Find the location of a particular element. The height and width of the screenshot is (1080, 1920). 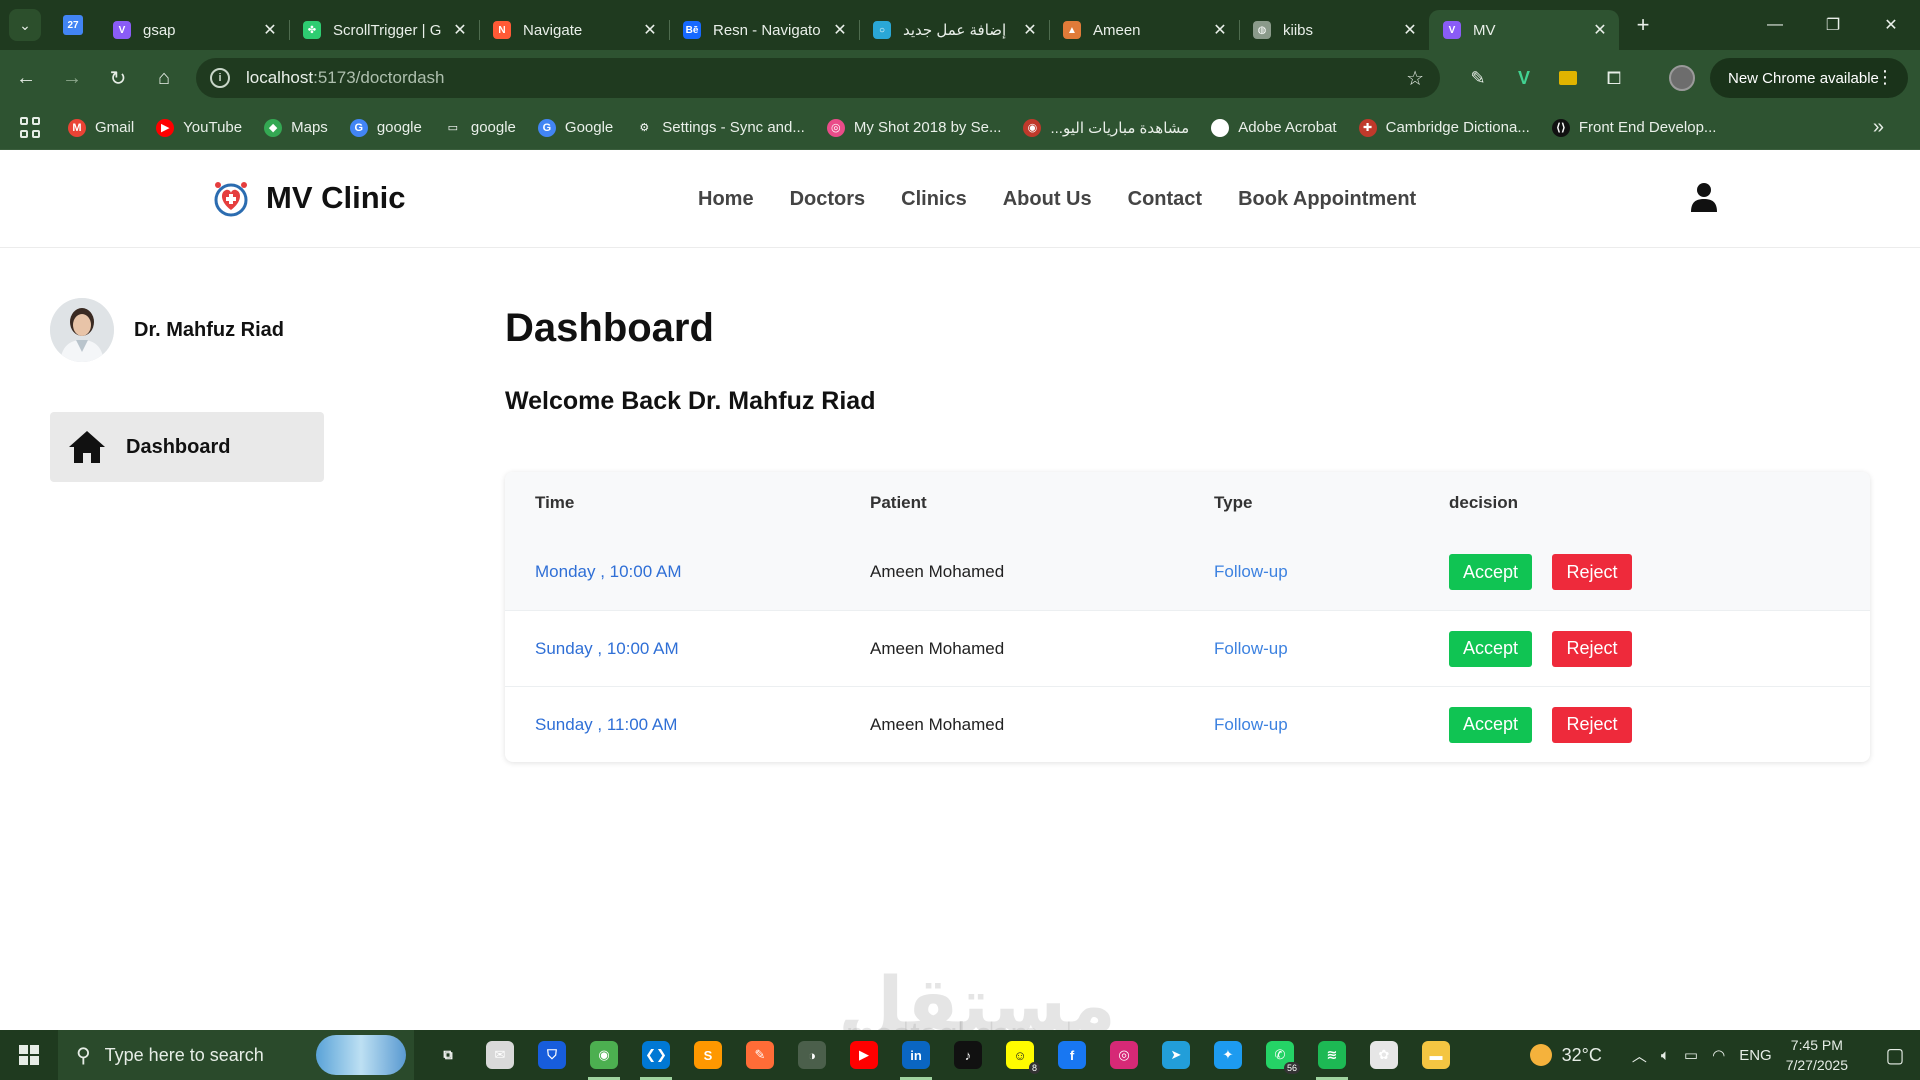

site-logo: MV Clinic is located at coordinates (309, 198).